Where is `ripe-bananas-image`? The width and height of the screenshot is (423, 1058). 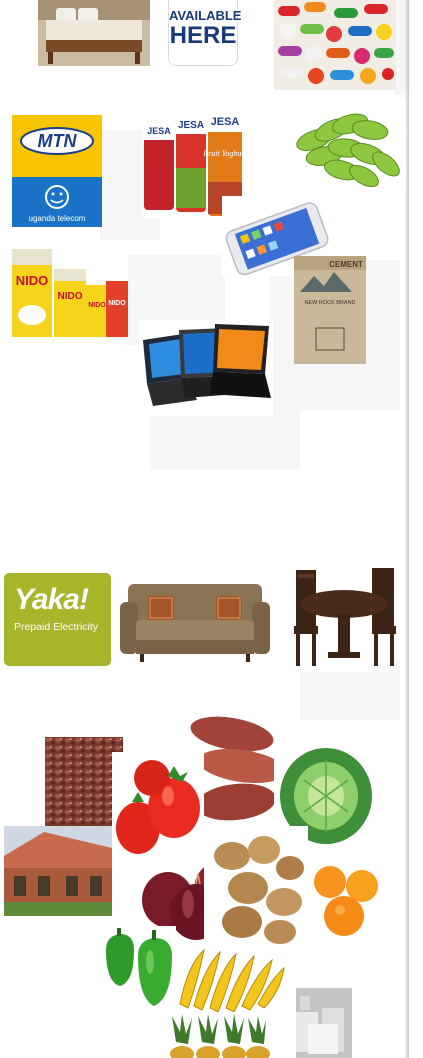 ripe-bananas-image is located at coordinates (230, 981).